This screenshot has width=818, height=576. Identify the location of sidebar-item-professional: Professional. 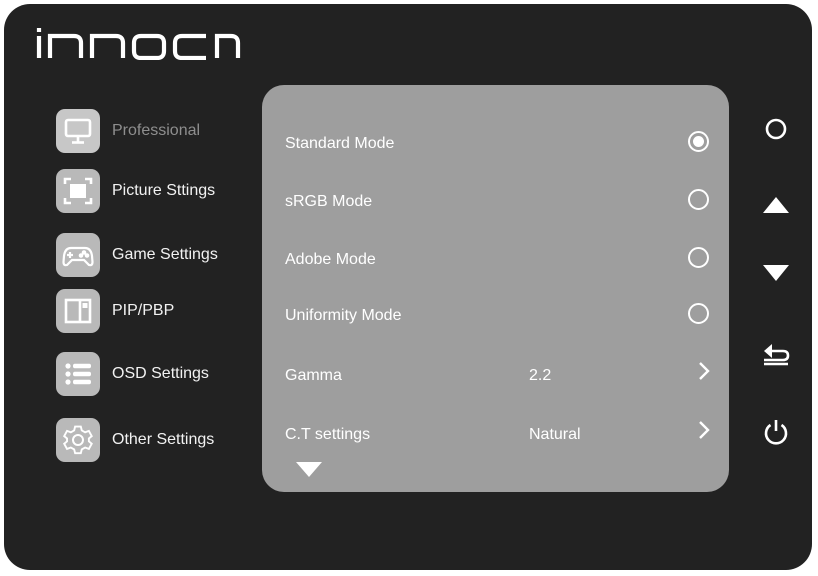
(156, 131).